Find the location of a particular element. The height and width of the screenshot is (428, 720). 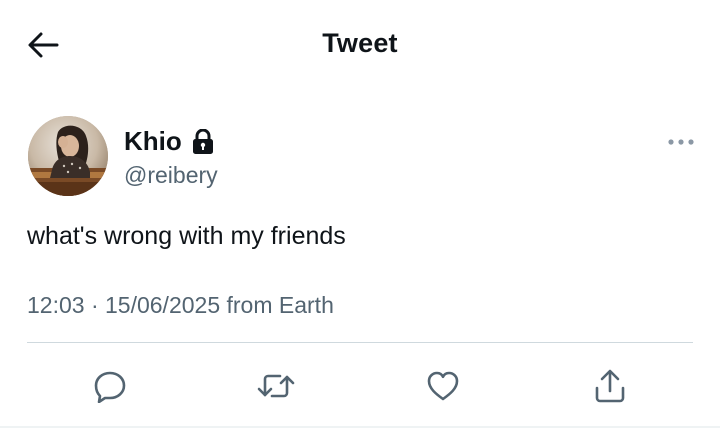

retweet-button is located at coordinates (276, 386).